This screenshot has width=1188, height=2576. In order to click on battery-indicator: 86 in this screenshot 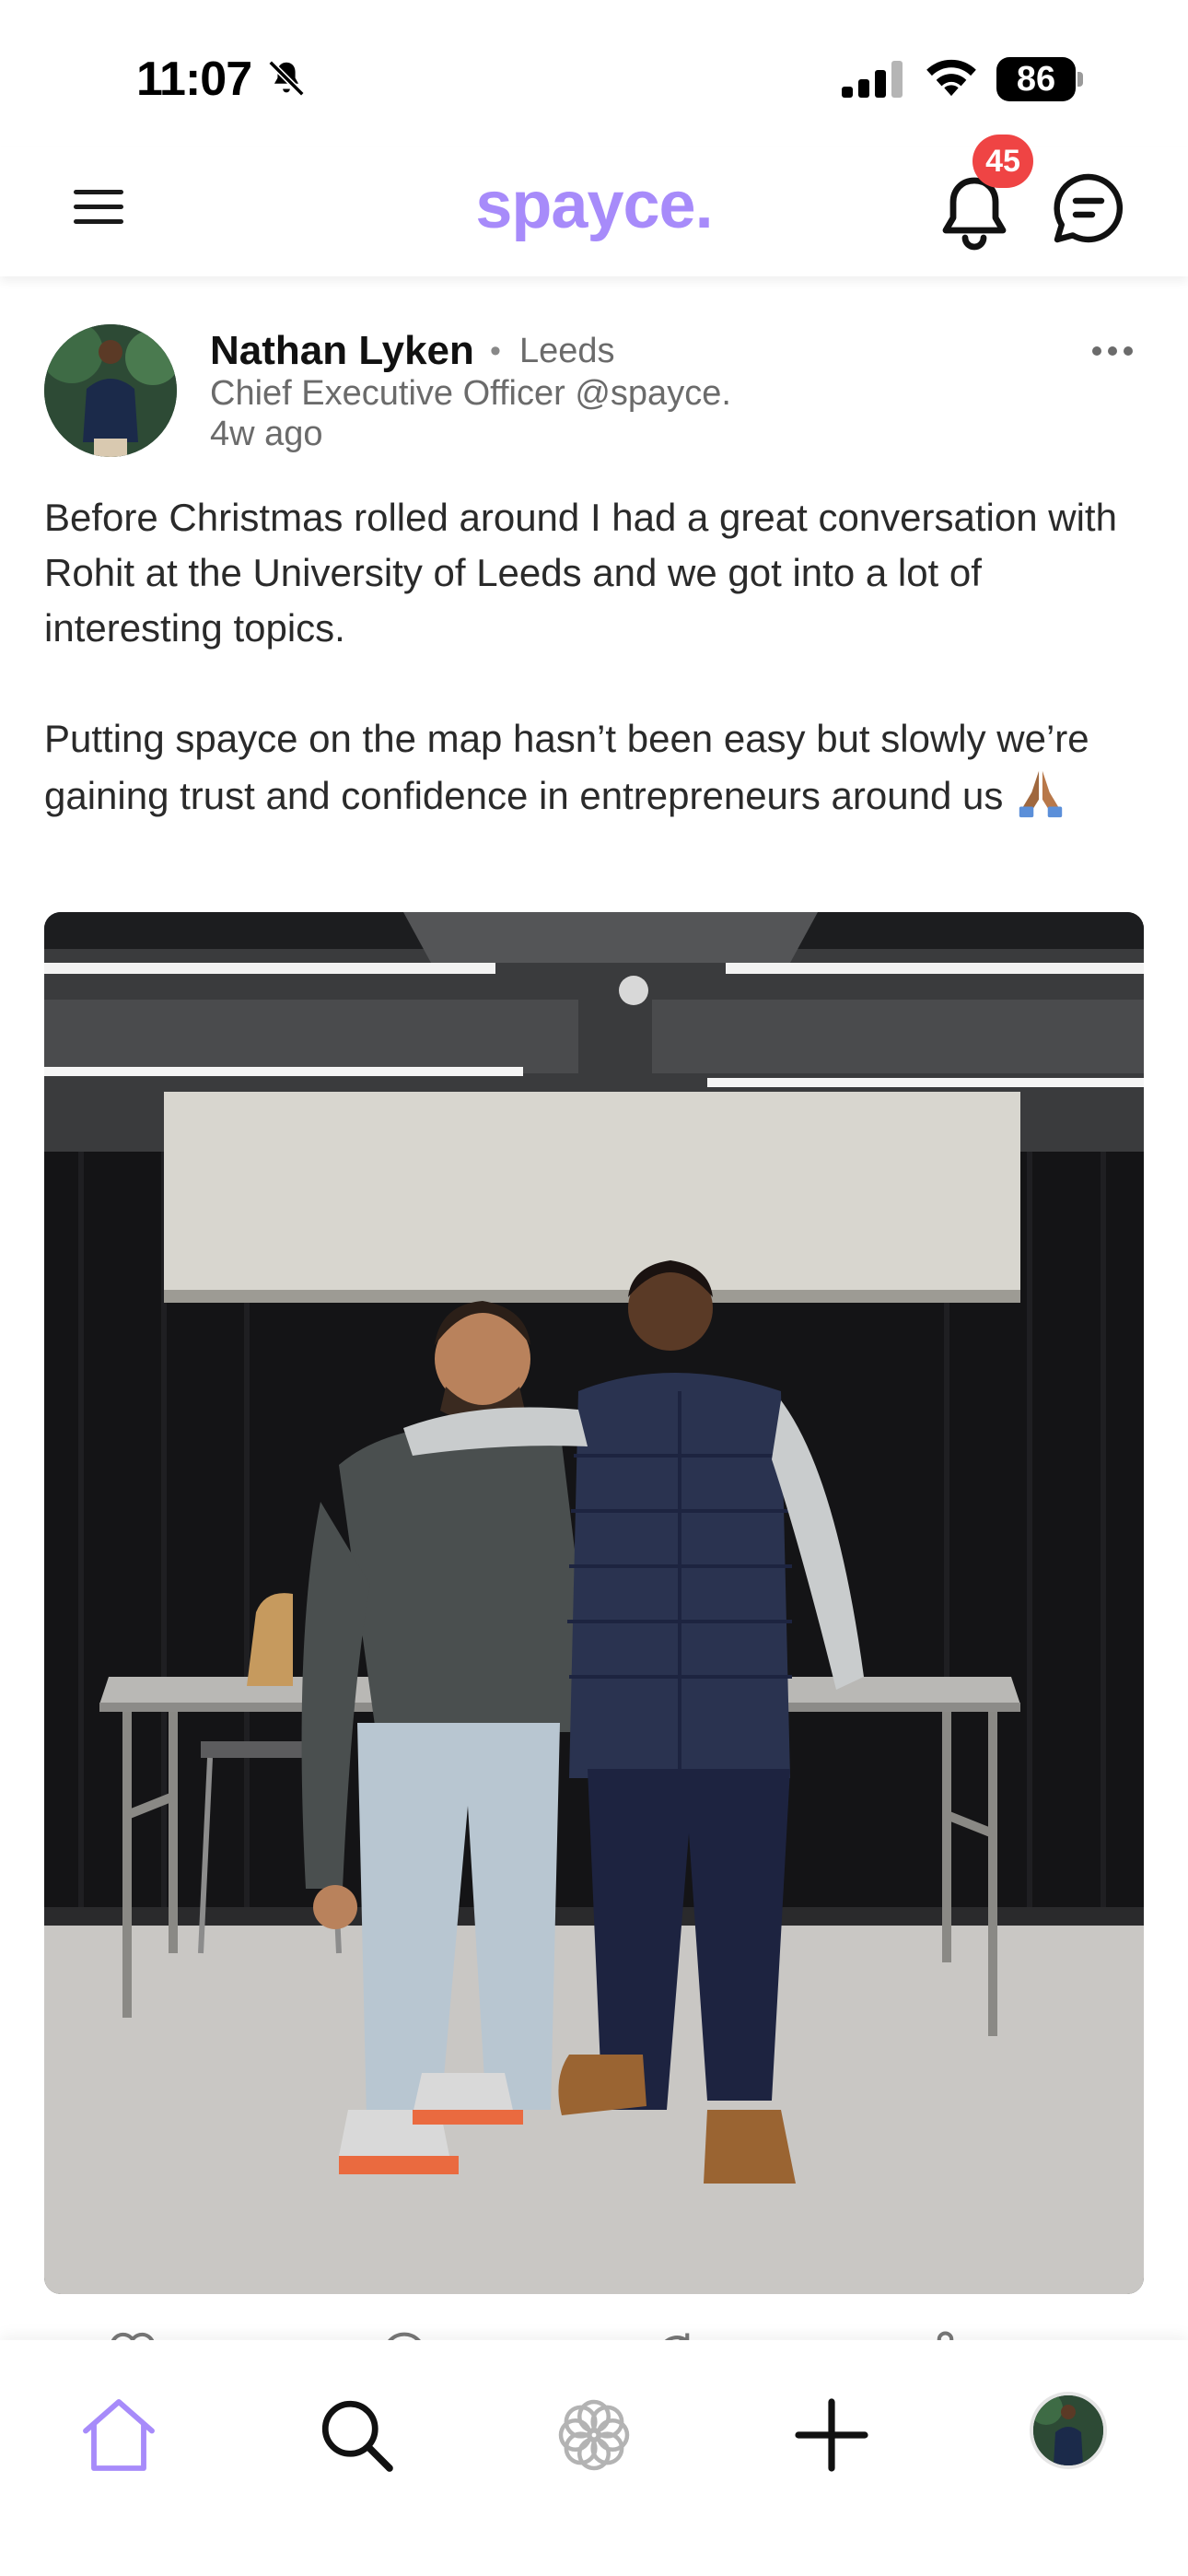, I will do `click(1039, 79)`.